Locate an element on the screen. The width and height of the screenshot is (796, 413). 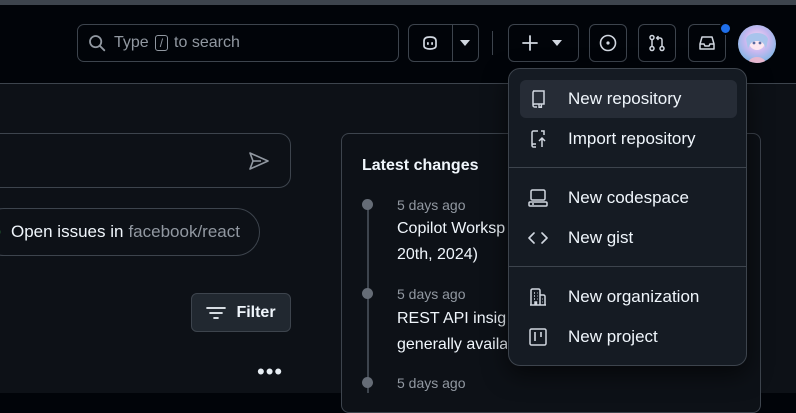
plus-icon is located at coordinates (530, 43).